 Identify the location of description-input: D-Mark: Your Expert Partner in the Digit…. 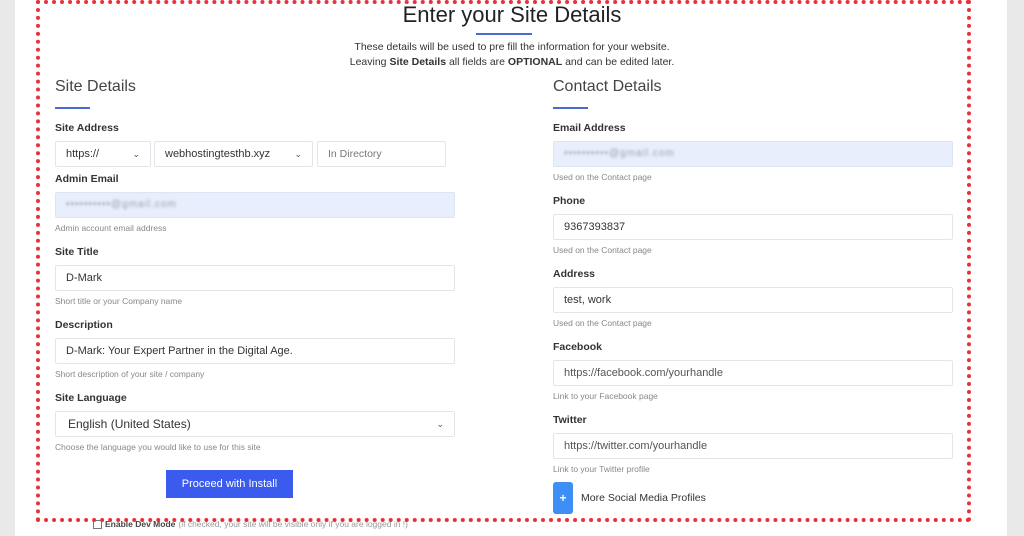
(255, 351).